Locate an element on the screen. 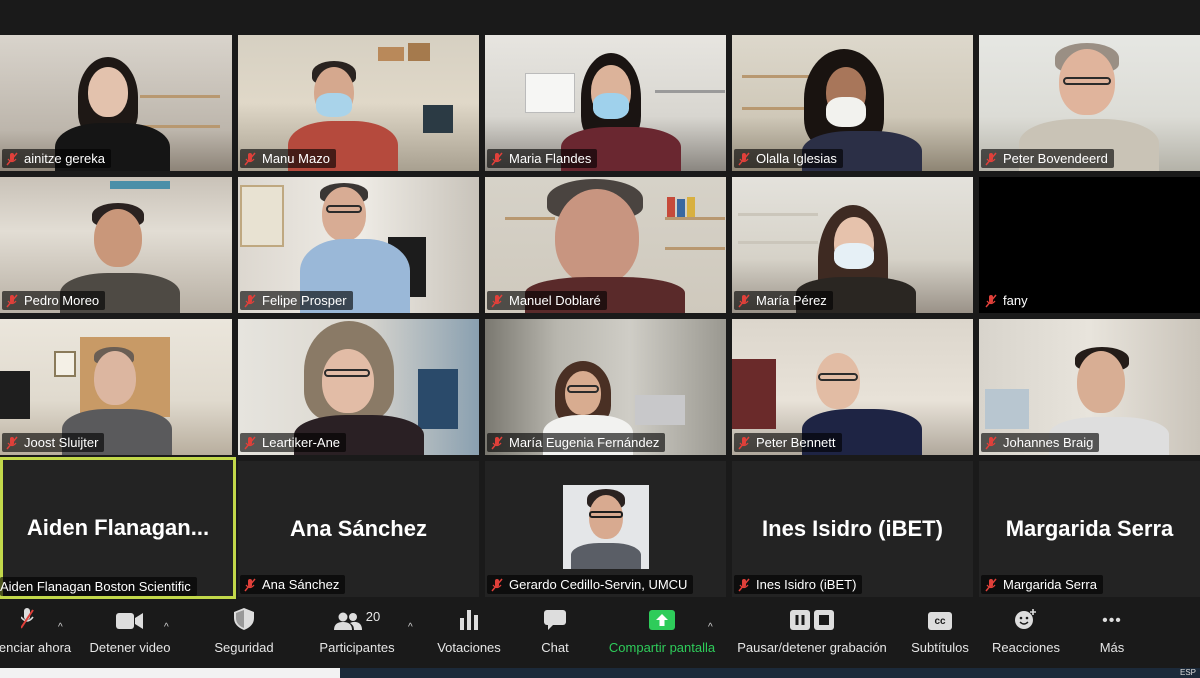 The width and height of the screenshot is (1200, 678). reactions-button: Reacciones is located at coordinates (1026, 634).